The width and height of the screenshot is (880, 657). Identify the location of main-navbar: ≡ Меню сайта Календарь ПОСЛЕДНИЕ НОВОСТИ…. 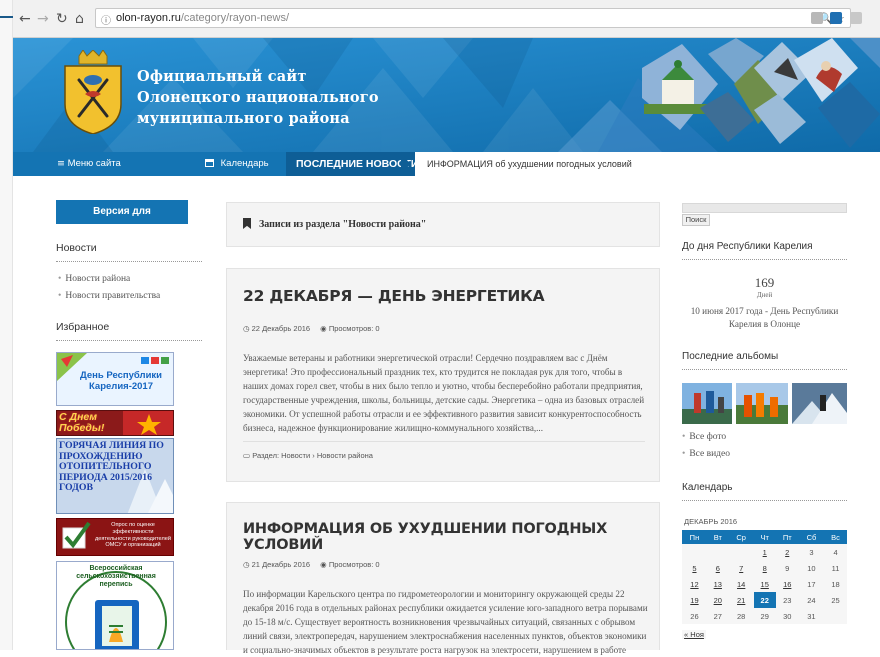
(446, 164).